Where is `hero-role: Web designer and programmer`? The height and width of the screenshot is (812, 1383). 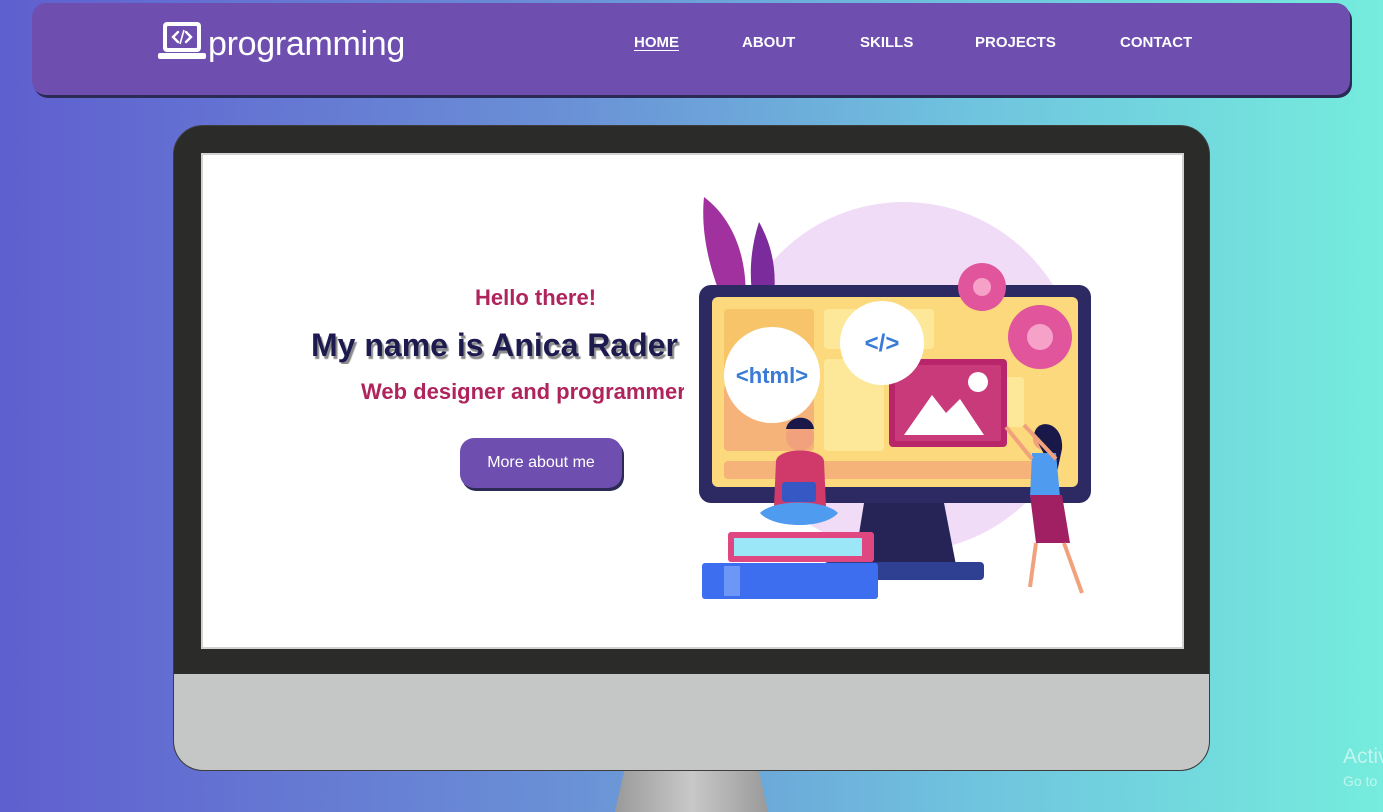 hero-role: Web designer and programmer is located at coordinates (522, 391).